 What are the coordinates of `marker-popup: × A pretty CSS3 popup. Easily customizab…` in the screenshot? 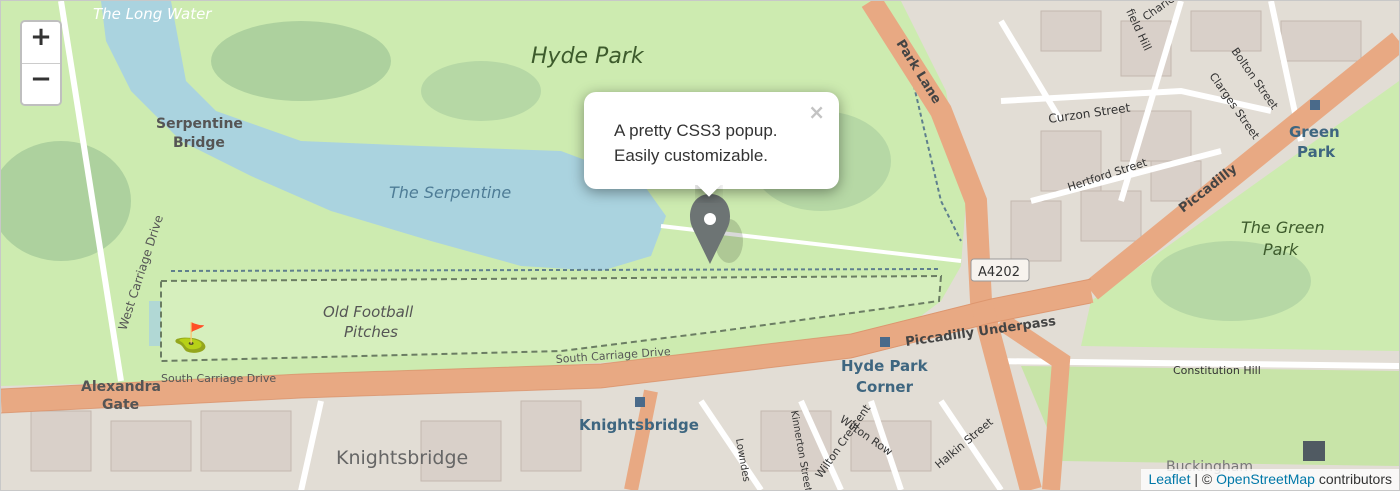 It's located at (711, 140).